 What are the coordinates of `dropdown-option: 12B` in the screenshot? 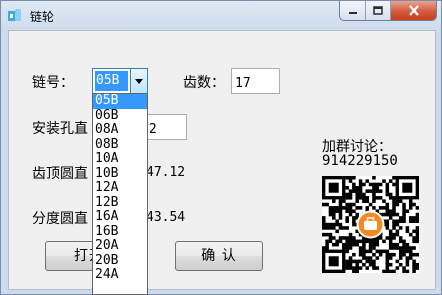 It's located at (120, 203).